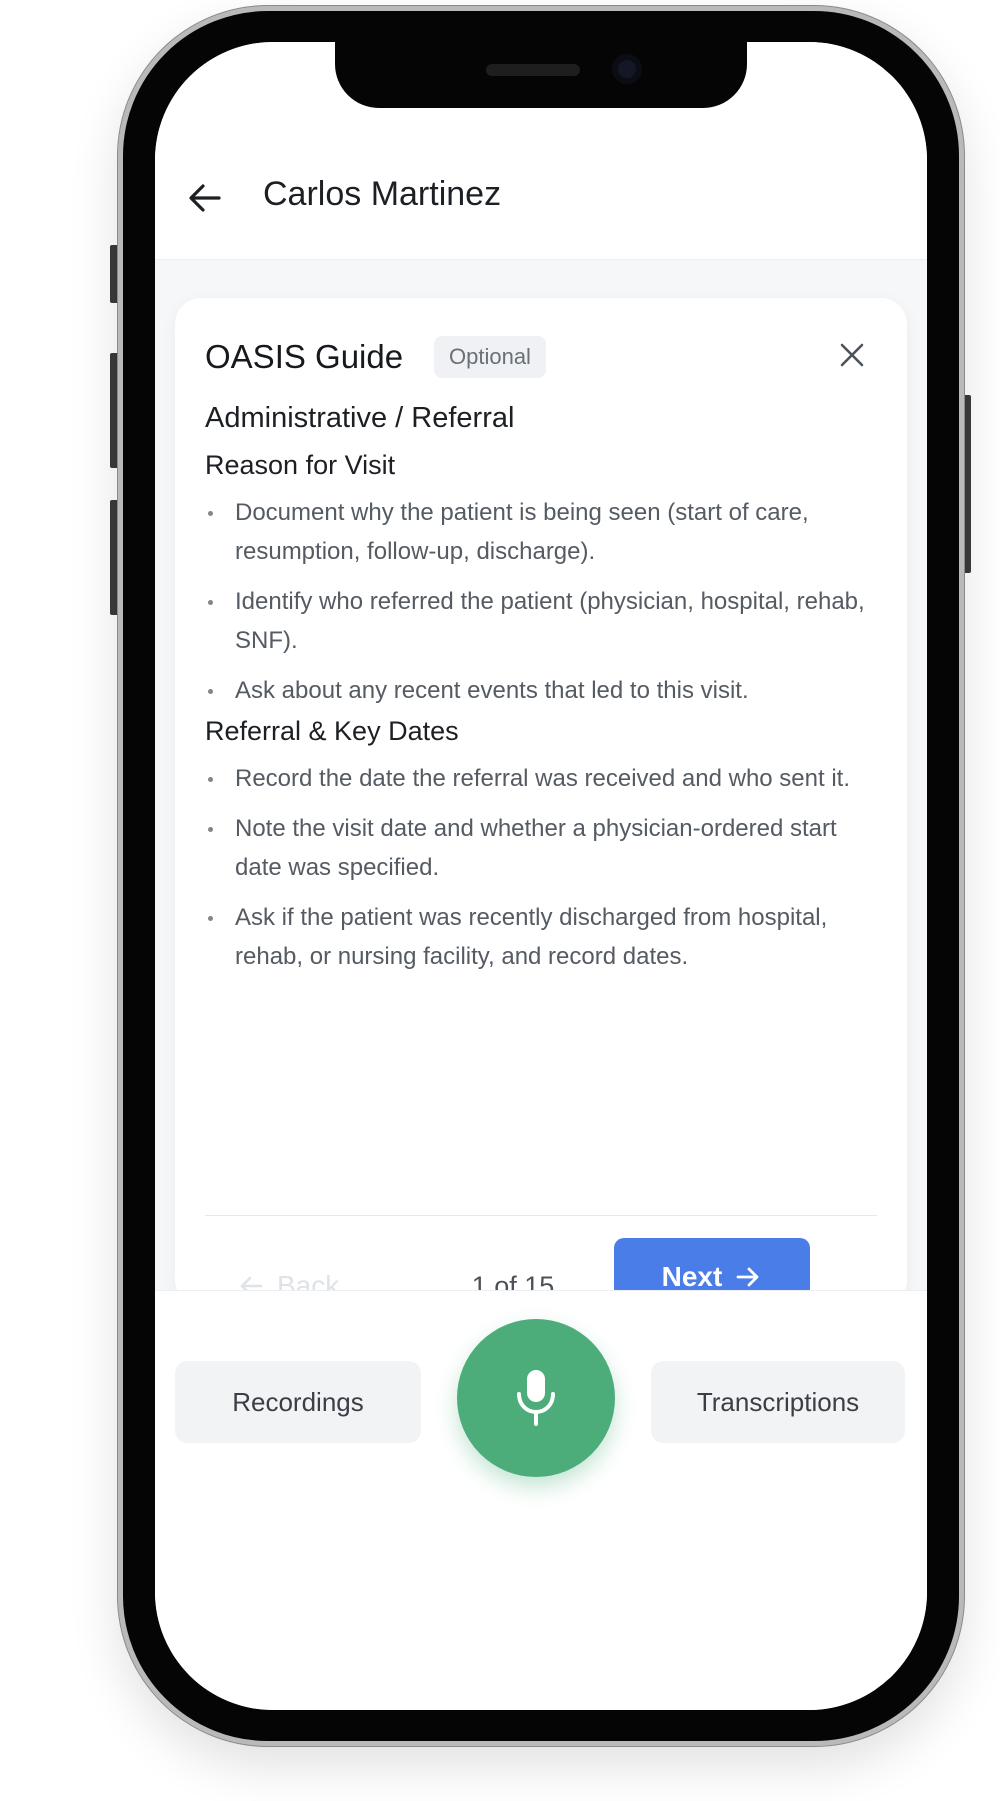 Image resolution: width=1000 pixels, height=1801 pixels. What do you see at coordinates (533, 70) in the screenshot?
I see `speaker-grille` at bounding box center [533, 70].